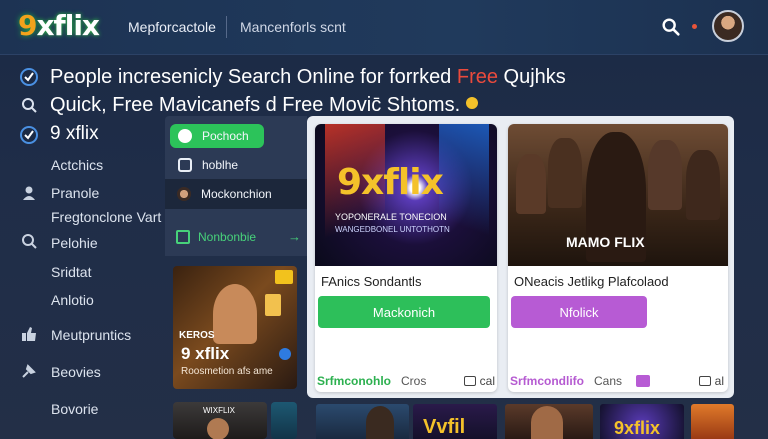 This screenshot has height=439, width=768. I want to click on avatar, so click(728, 26).